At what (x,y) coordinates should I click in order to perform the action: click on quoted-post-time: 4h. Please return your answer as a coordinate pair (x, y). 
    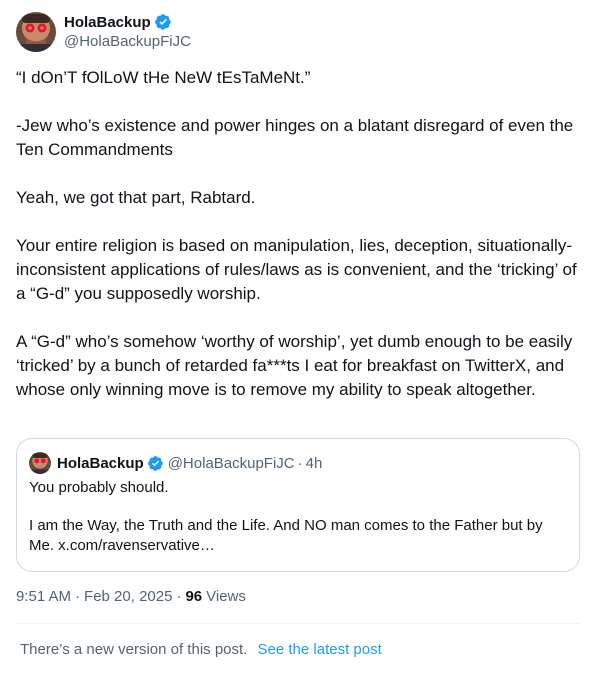
    Looking at the image, I should click on (314, 463).